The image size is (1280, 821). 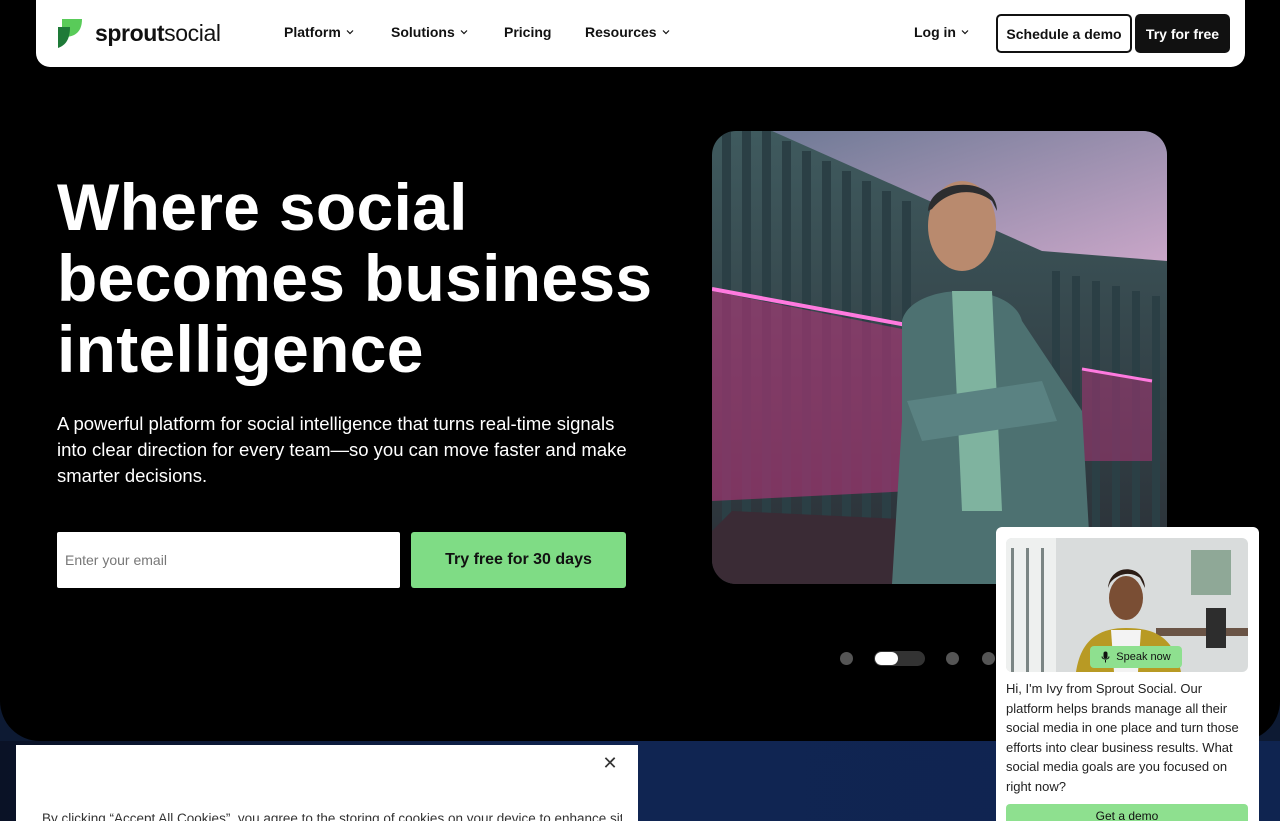 What do you see at coordinates (70, 33) in the screenshot?
I see `sprout-leaf-icon` at bounding box center [70, 33].